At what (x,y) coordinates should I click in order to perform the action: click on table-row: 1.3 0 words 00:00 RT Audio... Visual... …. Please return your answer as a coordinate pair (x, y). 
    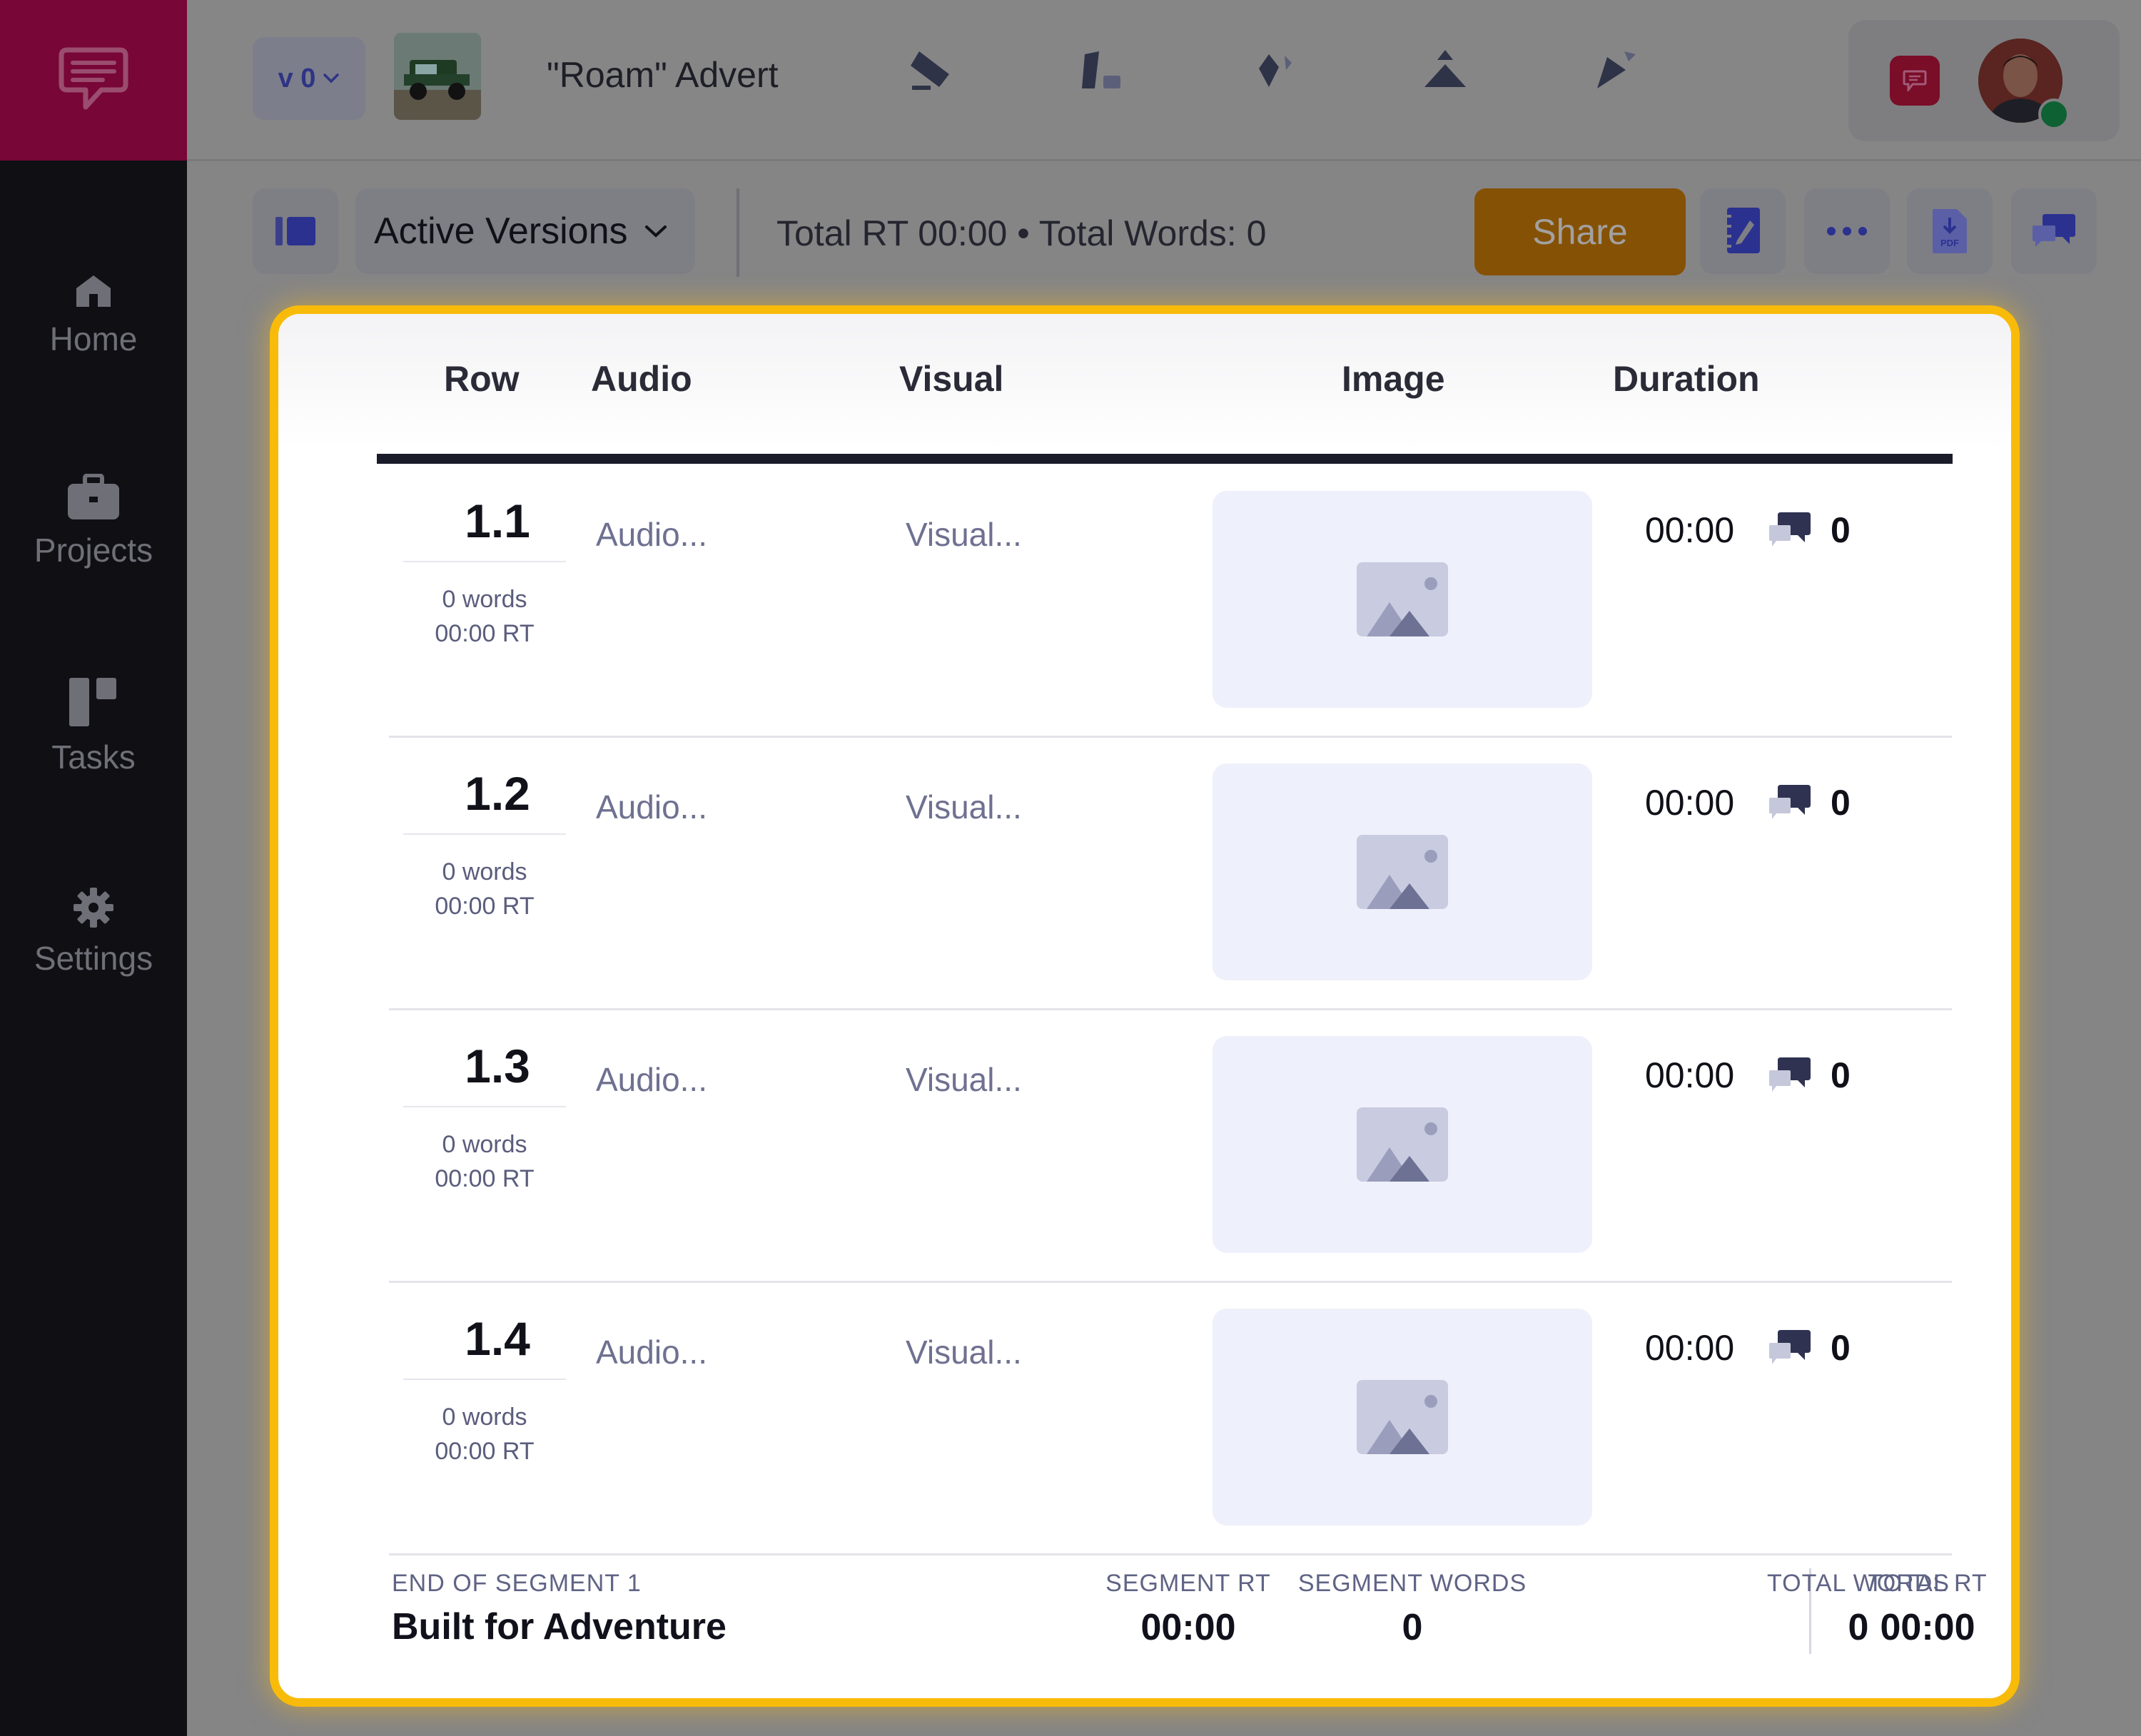
    Looking at the image, I should click on (1170, 1146).